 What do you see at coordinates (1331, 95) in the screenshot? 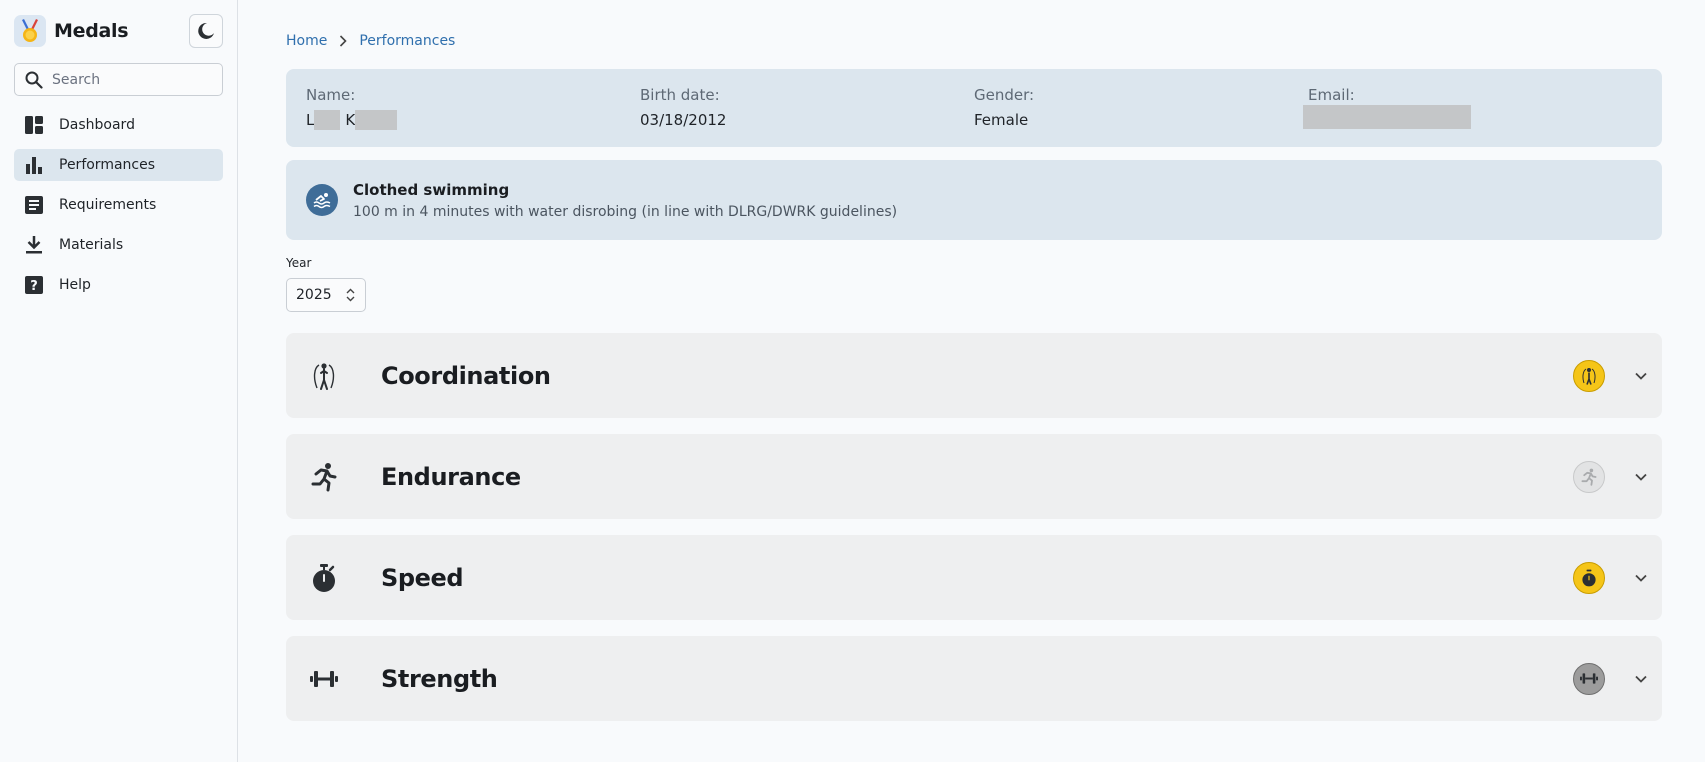
I see `email-label: Email:` at bounding box center [1331, 95].